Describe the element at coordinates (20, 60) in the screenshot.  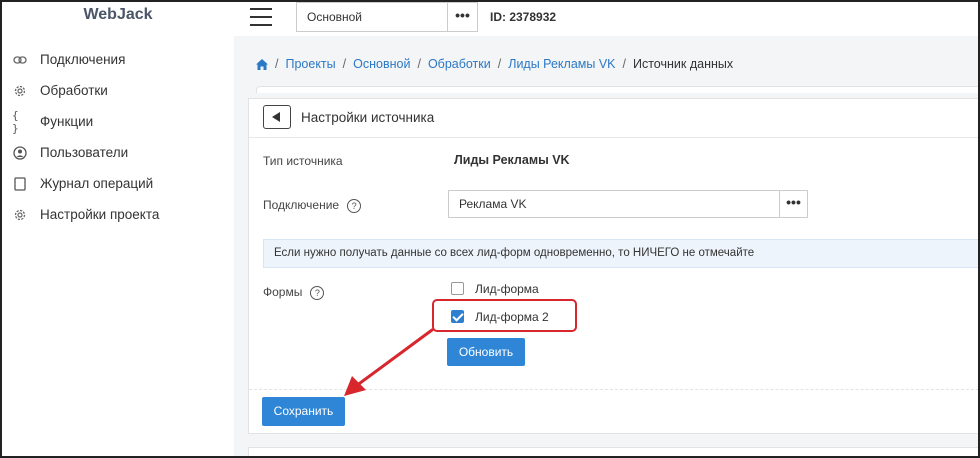
I see `link-icon` at that location.